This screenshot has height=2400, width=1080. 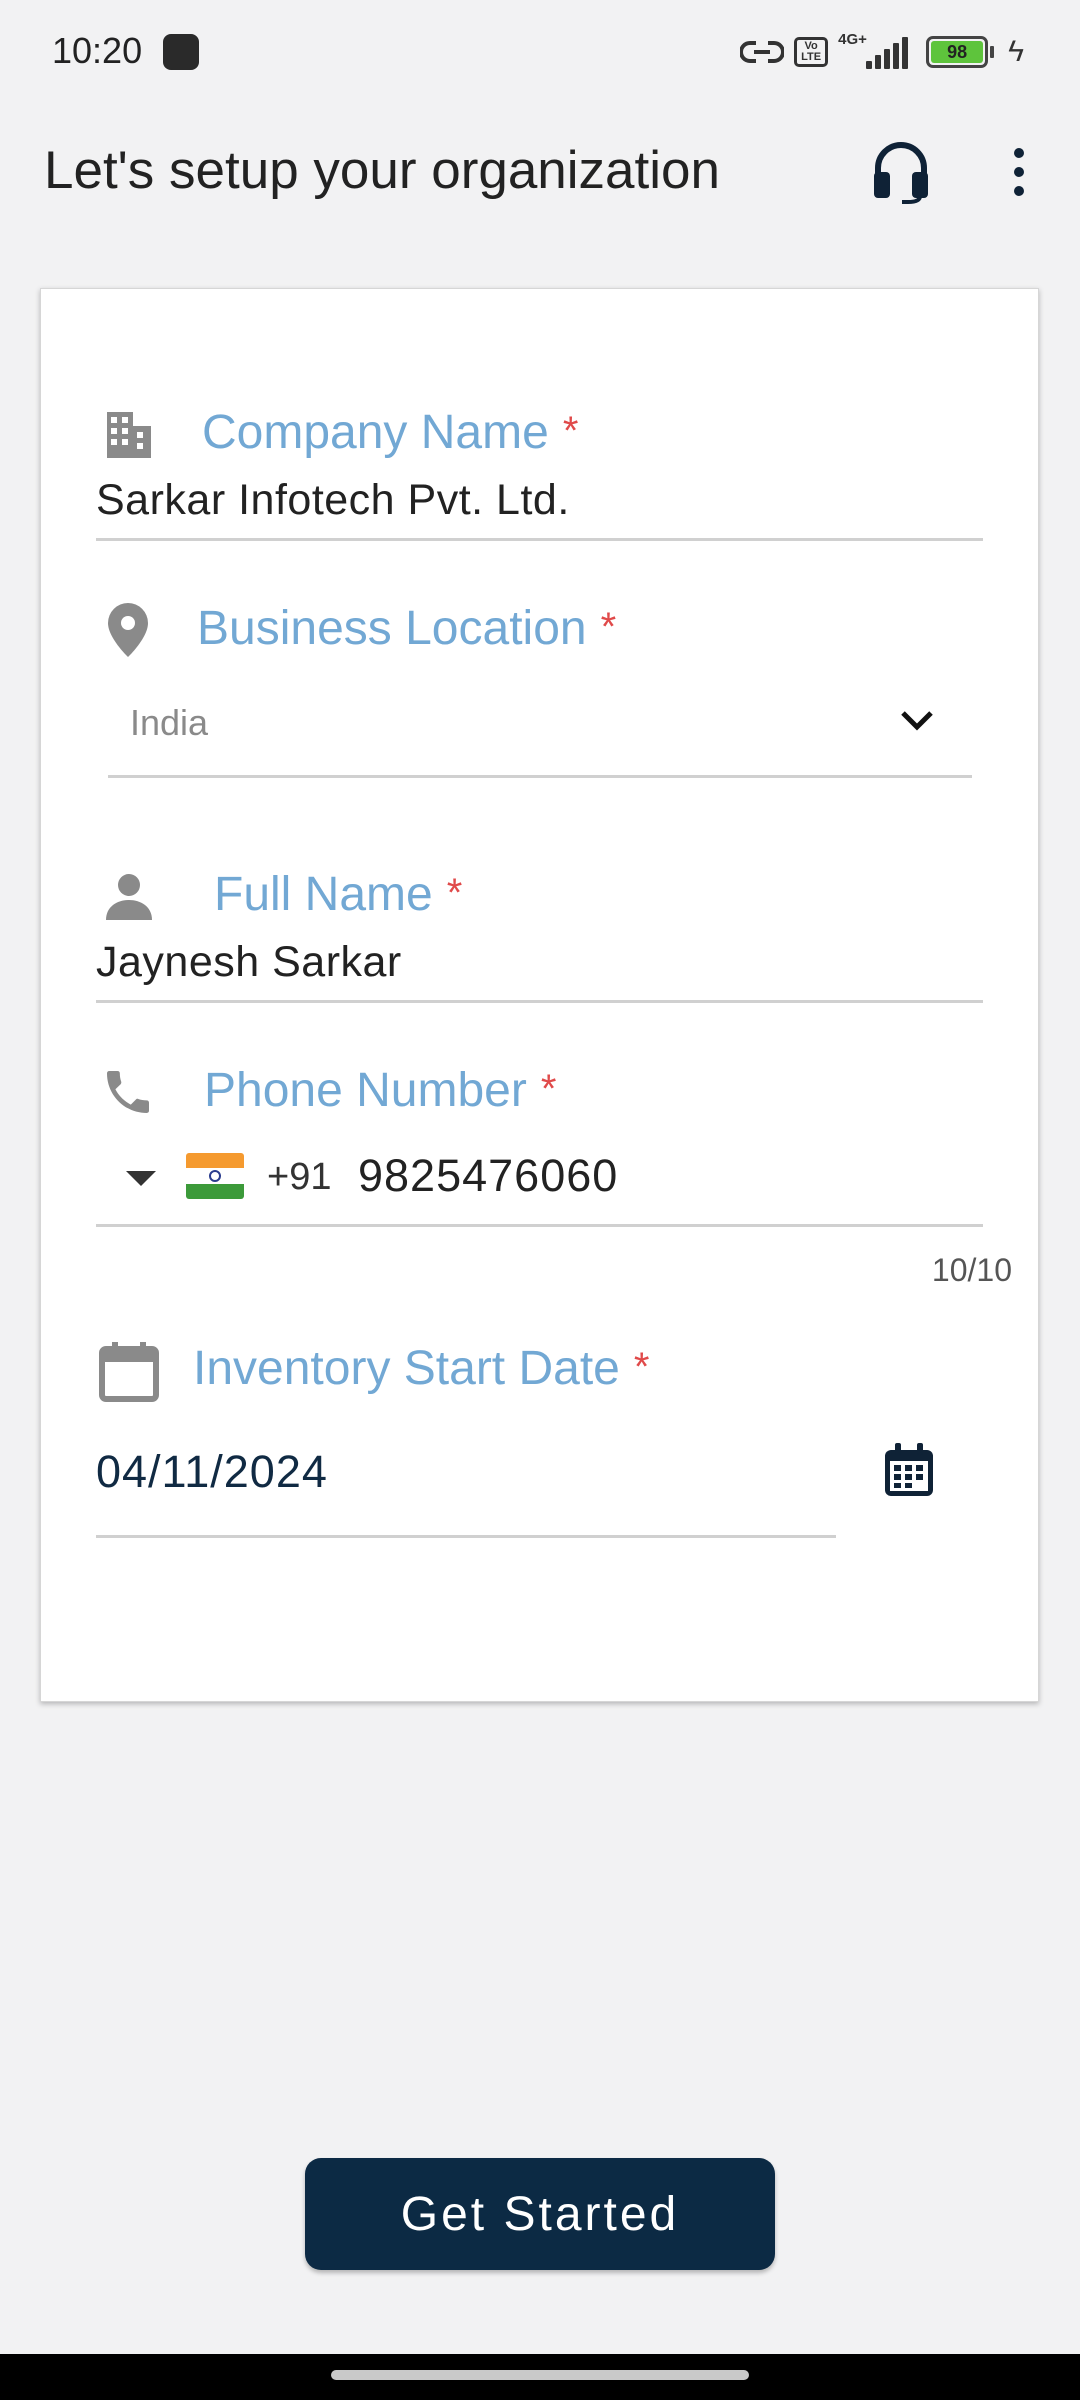 I want to click on phone-number-label: Phone Number *, so click(x=380, y=1090).